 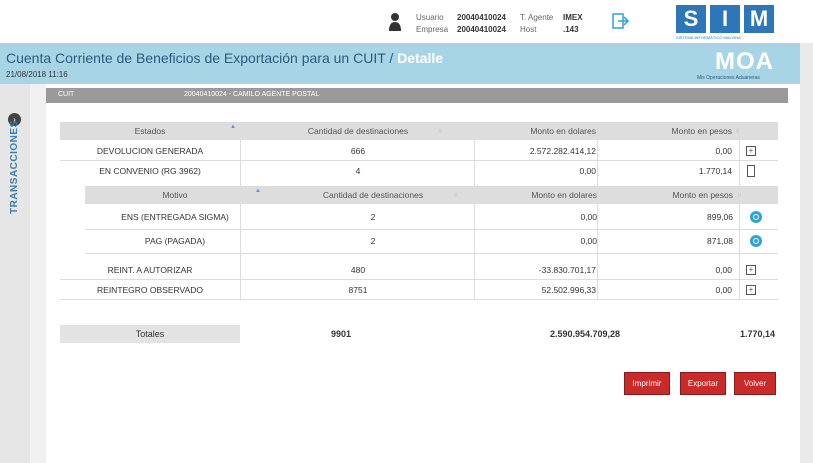 What do you see at coordinates (751, 171) in the screenshot?
I see `collapse-minus-icon` at bounding box center [751, 171].